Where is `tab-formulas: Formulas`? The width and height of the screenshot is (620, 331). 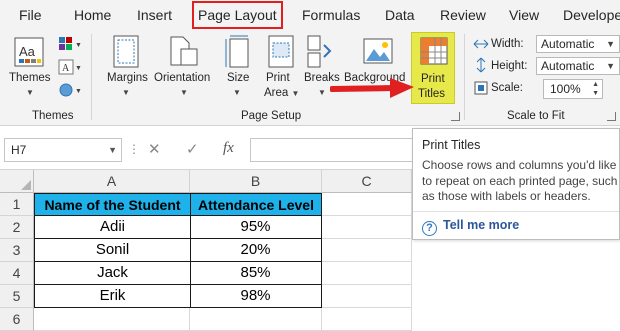
tab-formulas: Formulas is located at coordinates (331, 15).